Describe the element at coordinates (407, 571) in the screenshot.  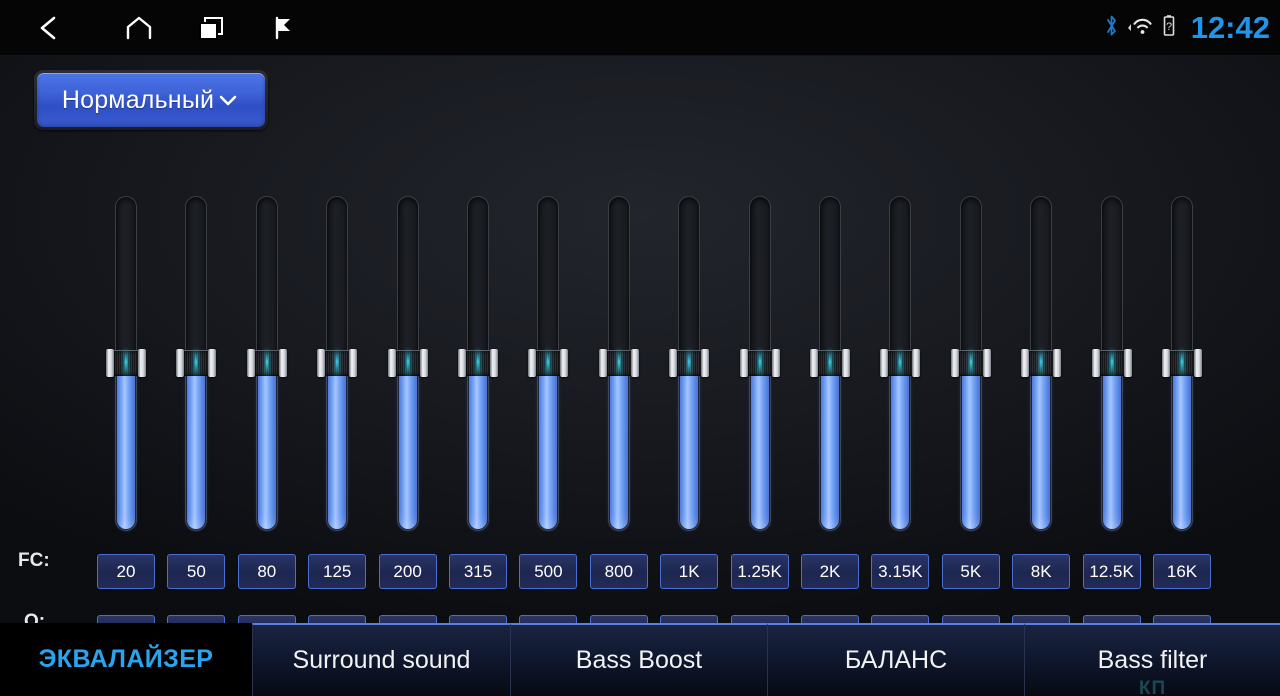
I see `fc-cell: 200` at that location.